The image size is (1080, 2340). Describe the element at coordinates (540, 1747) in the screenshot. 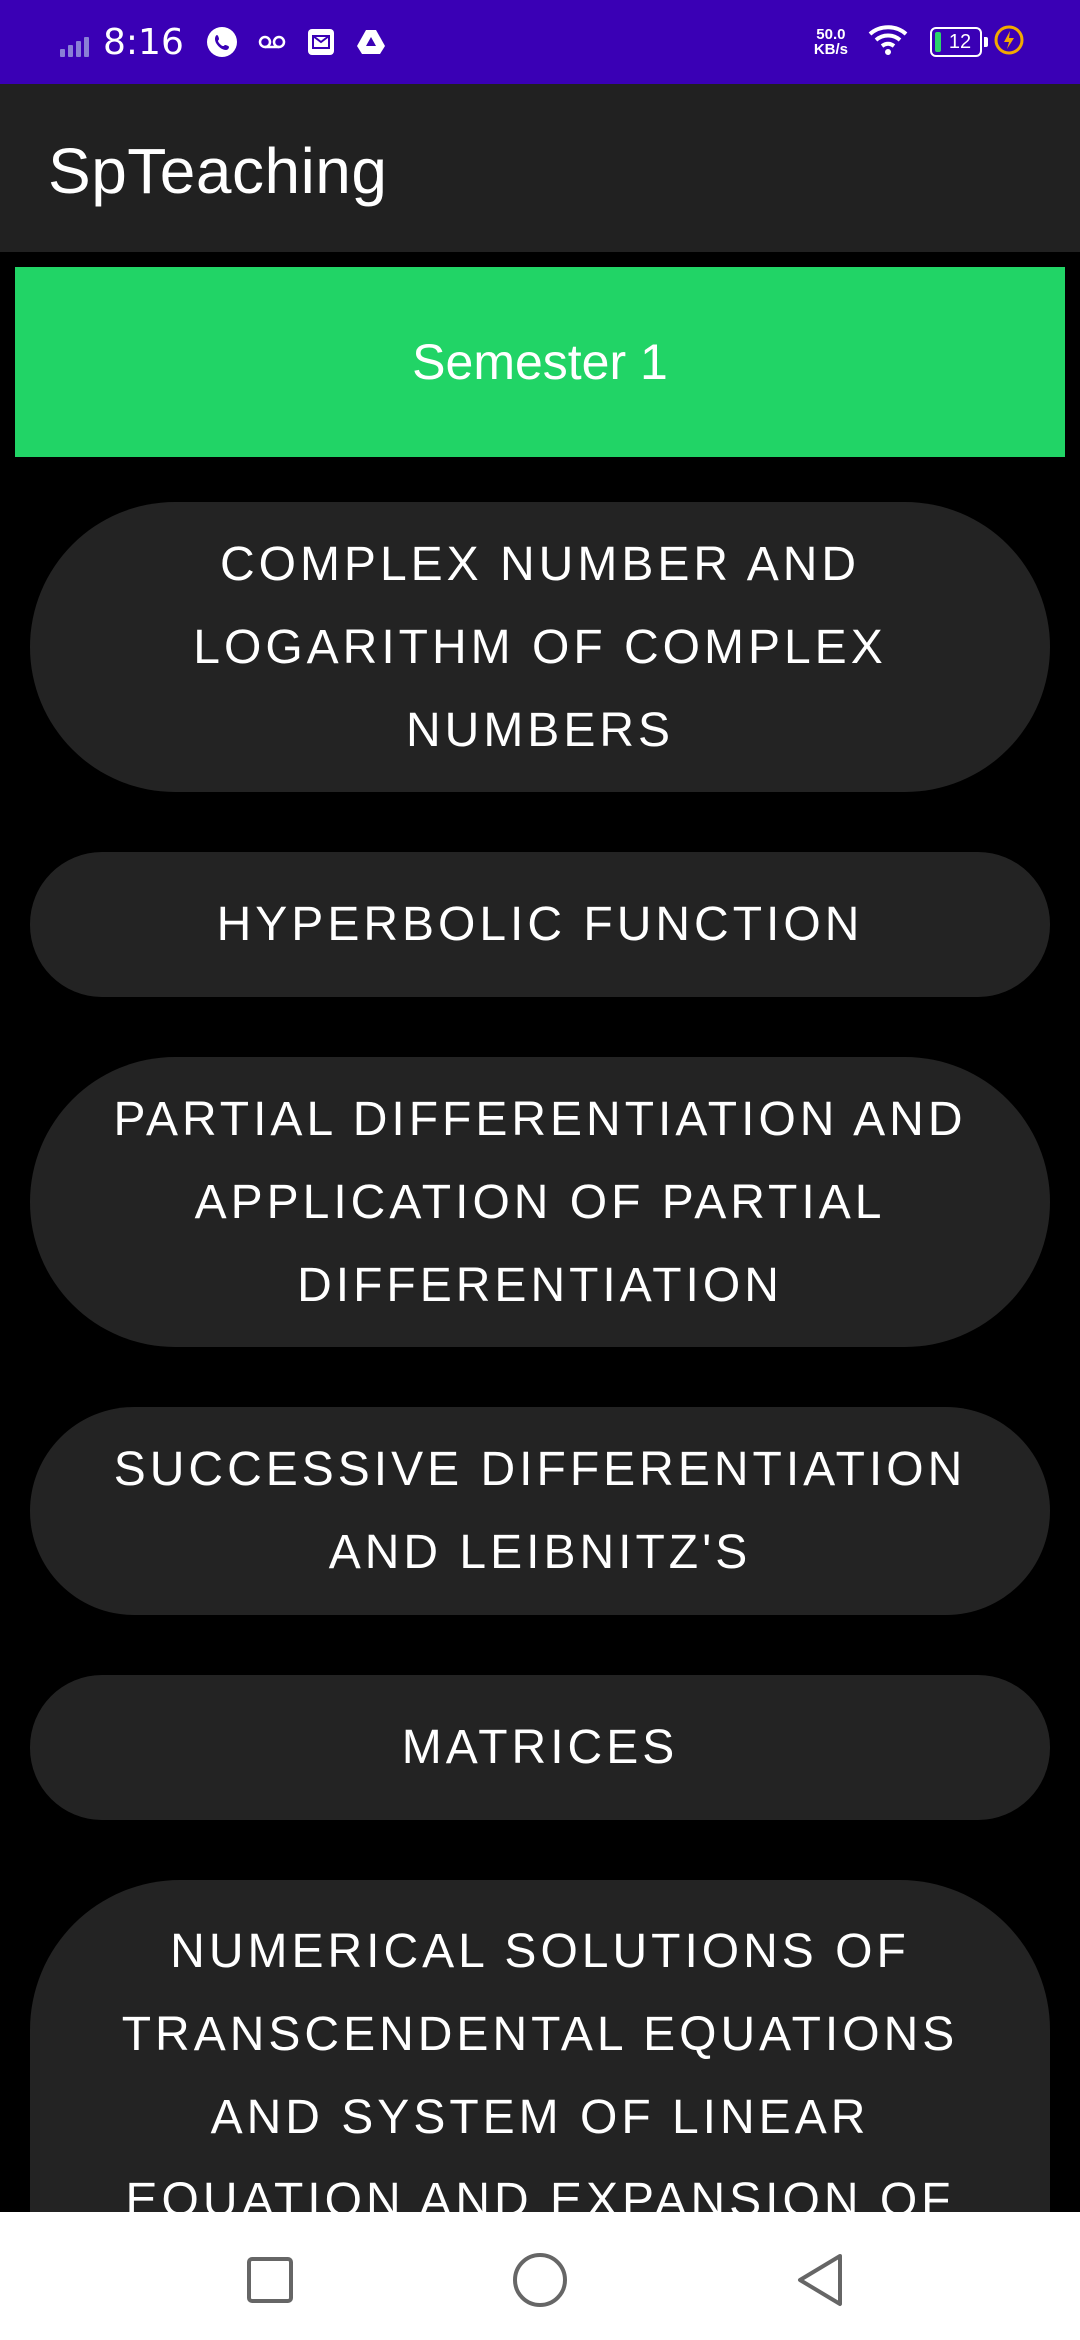

I see `topic-button: MATRICES` at that location.